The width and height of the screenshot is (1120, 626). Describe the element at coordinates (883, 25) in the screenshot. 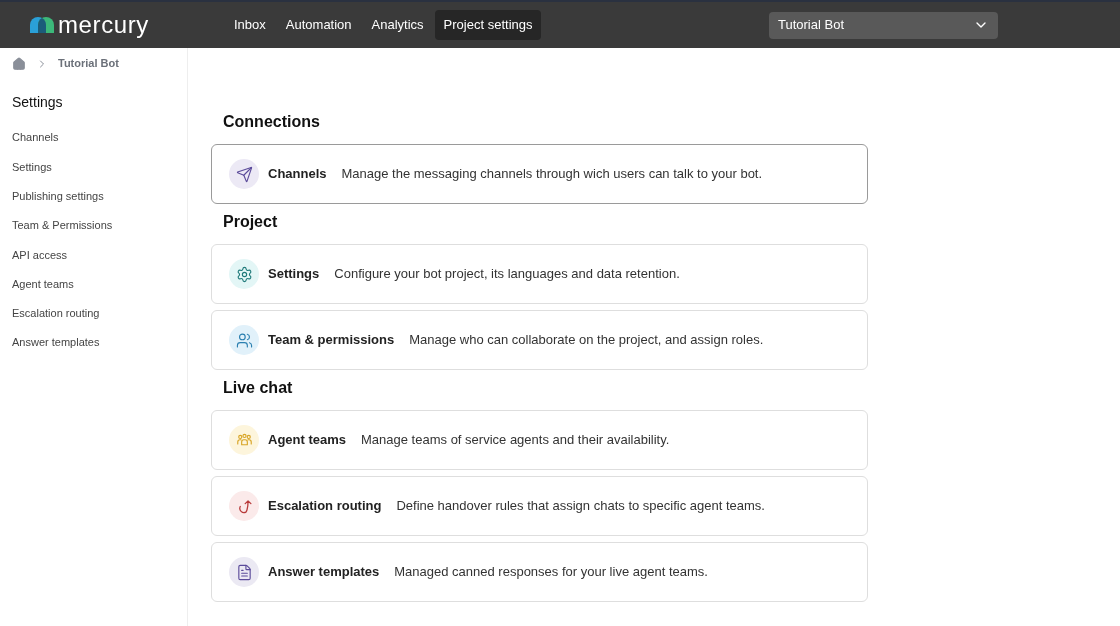

I see `project-dropdown: Tutorial Bot` at that location.